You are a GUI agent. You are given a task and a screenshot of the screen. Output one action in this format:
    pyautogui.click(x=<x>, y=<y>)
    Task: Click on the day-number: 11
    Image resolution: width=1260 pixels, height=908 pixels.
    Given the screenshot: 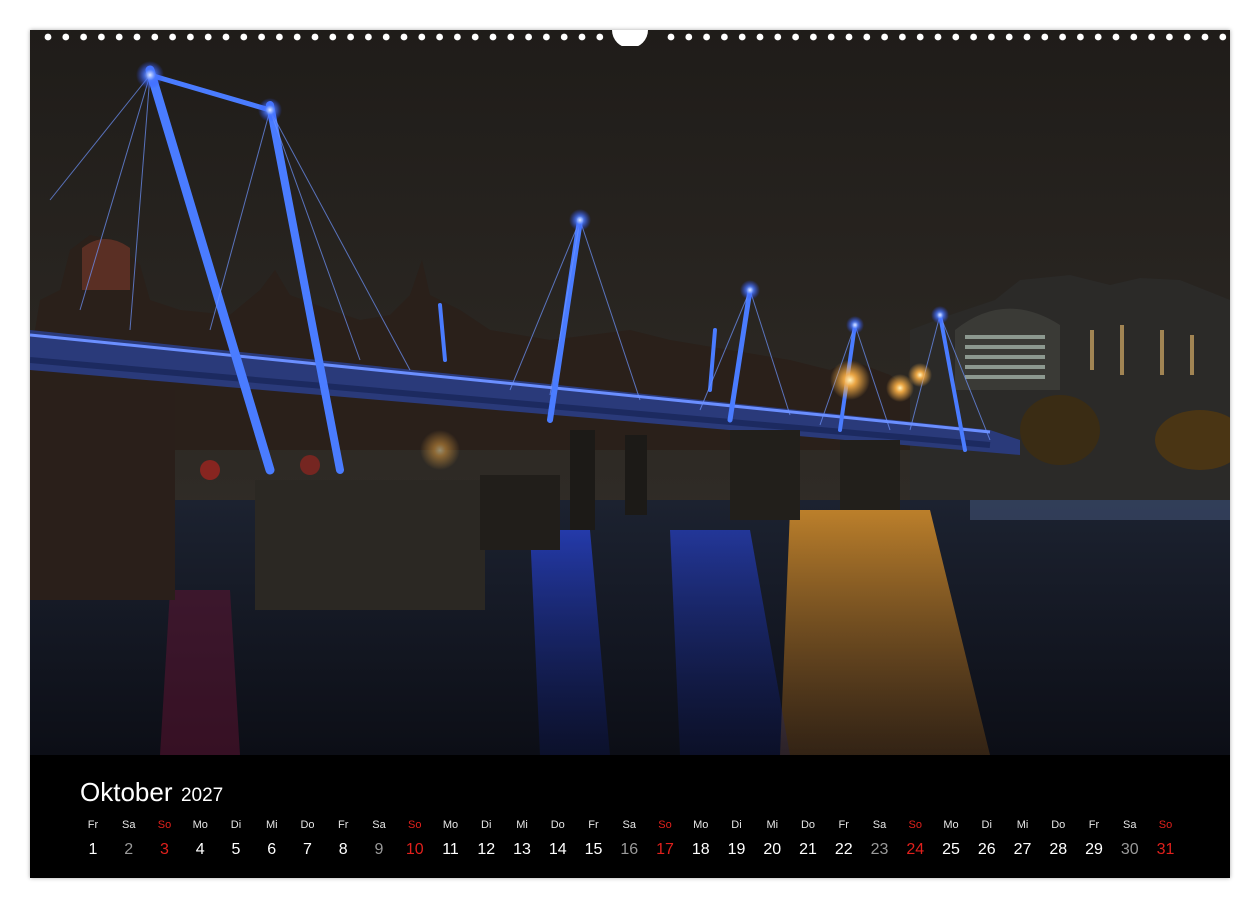 What is the action you would take?
    pyautogui.click(x=450, y=849)
    